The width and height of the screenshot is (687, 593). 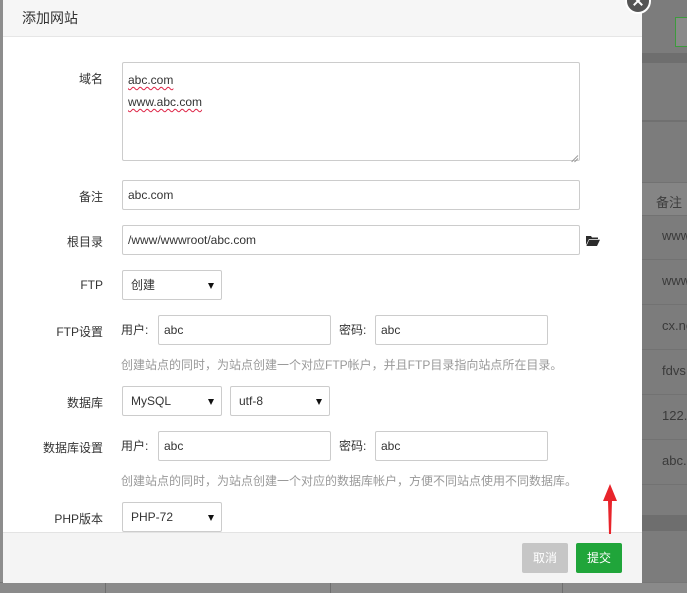 I want to click on db-user-input: abc, so click(x=244, y=446).